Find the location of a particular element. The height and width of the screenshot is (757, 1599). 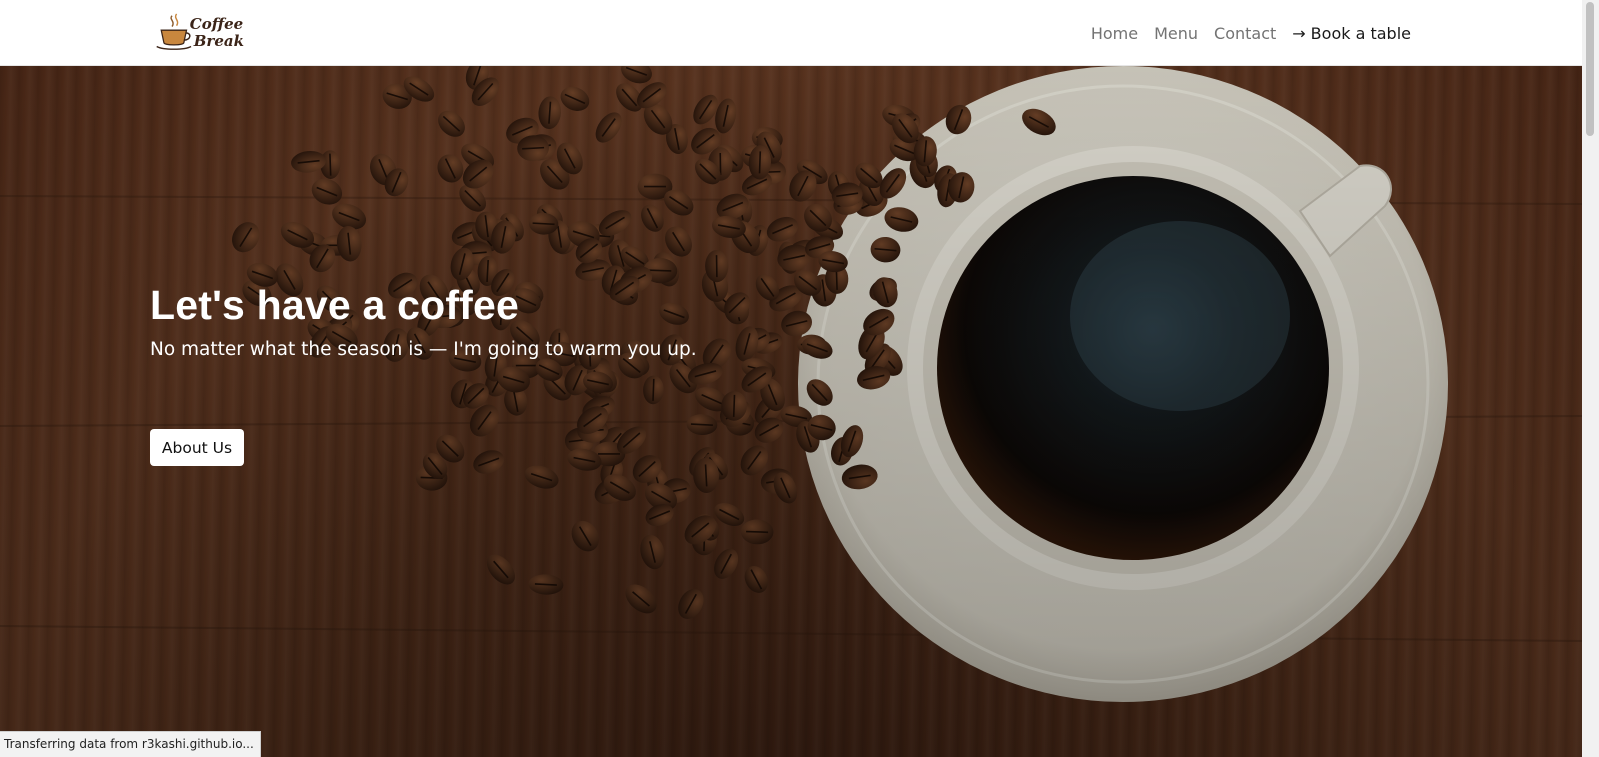

nav-link-contact: Contact is located at coordinates (1245, 33).